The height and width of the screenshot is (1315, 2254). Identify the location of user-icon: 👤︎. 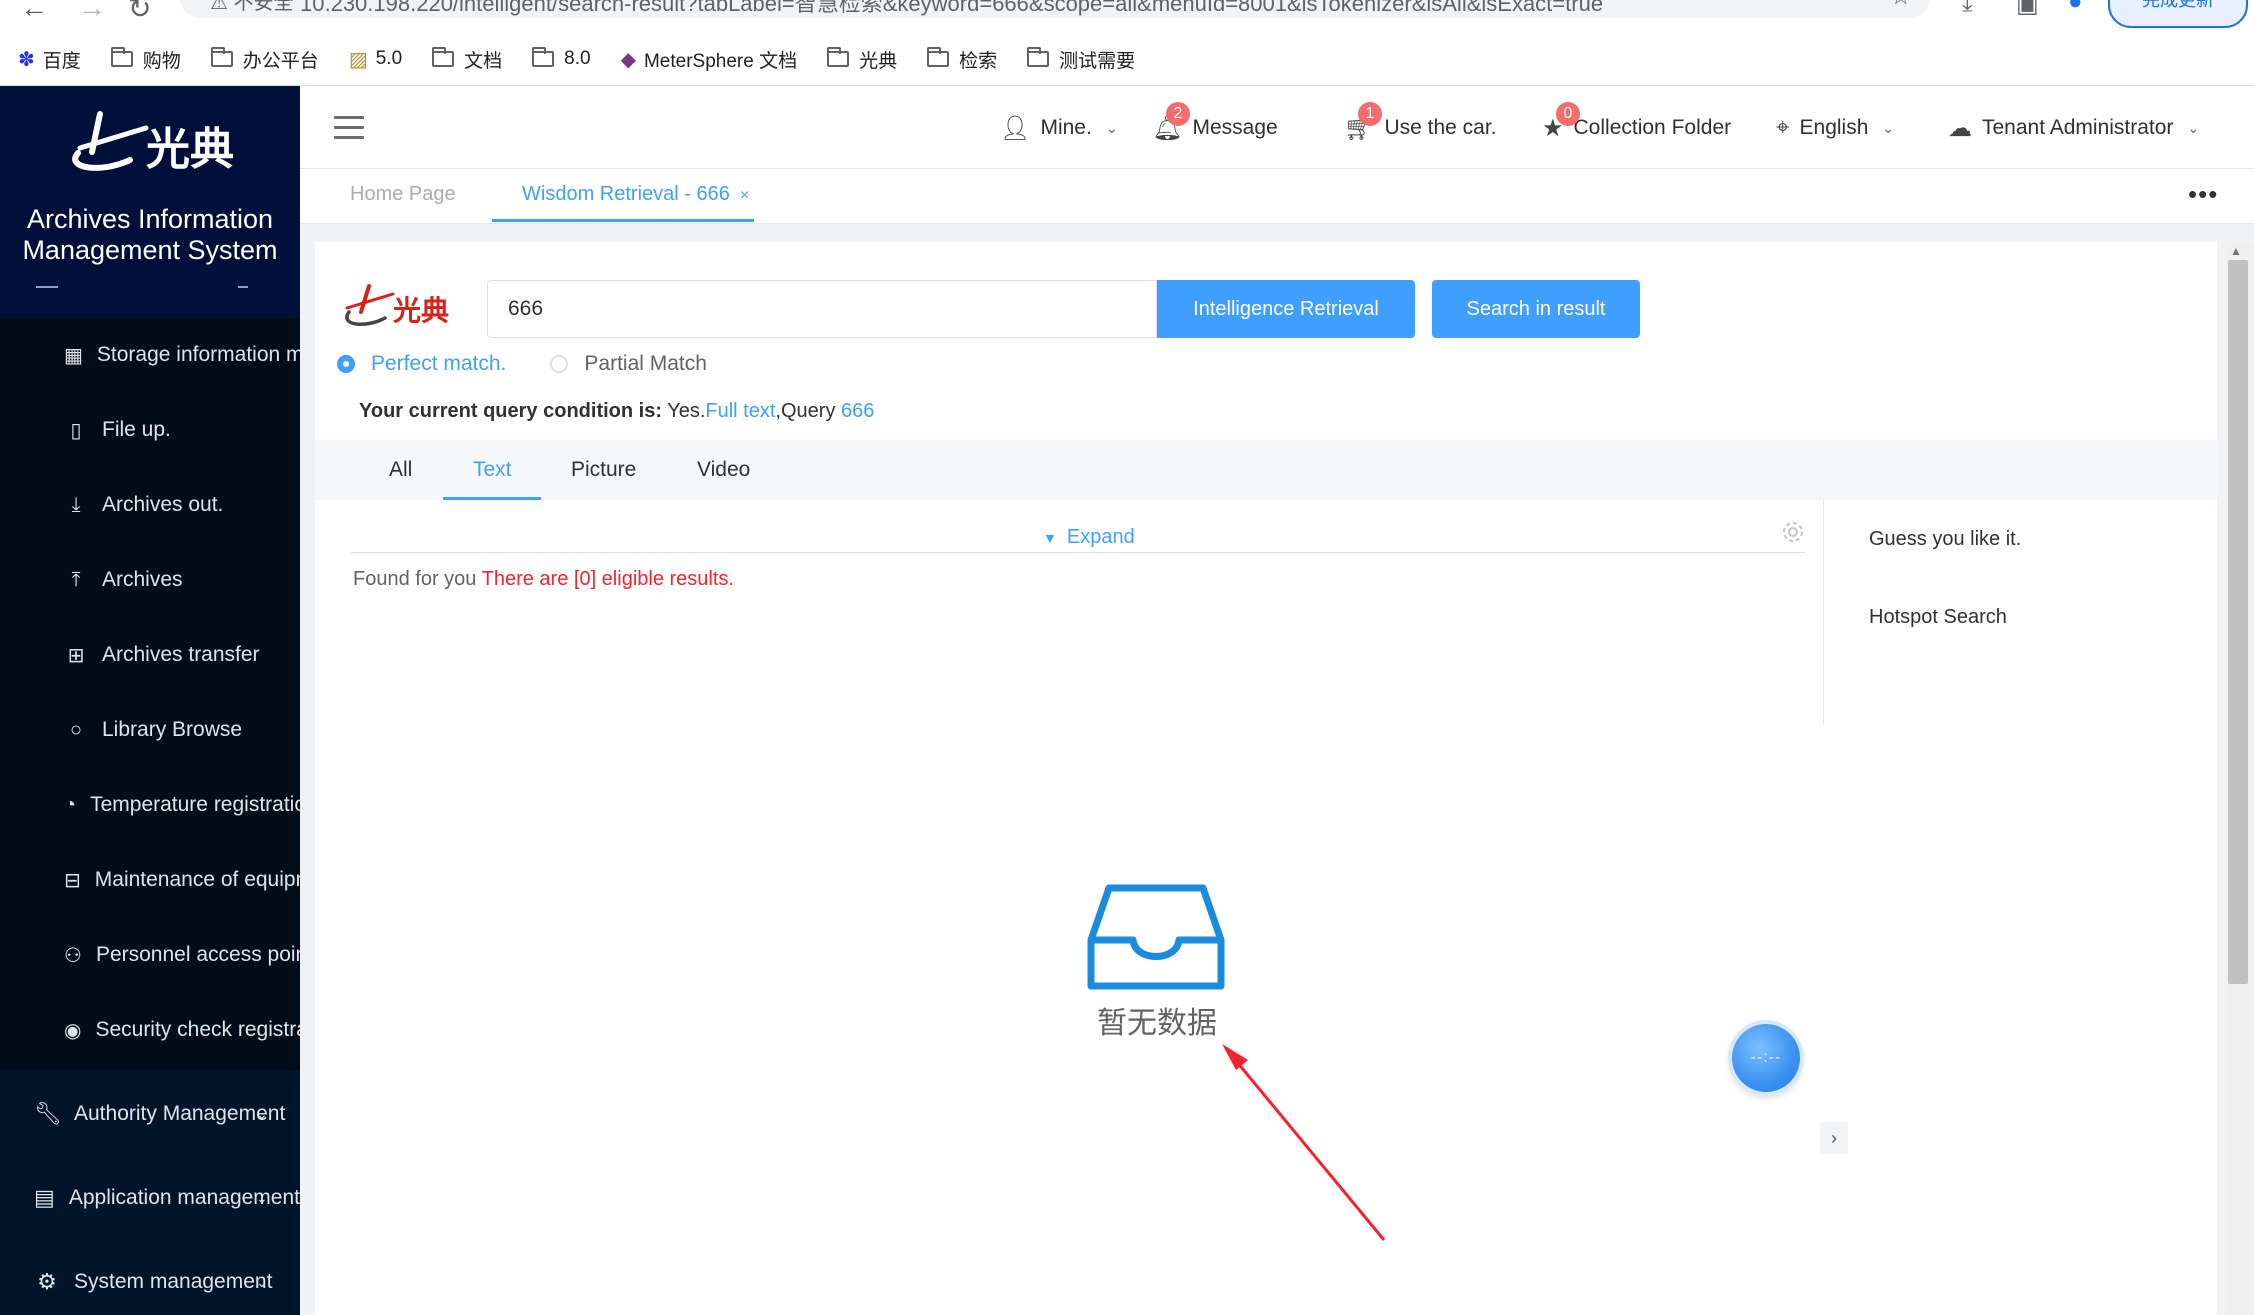
(1015, 128).